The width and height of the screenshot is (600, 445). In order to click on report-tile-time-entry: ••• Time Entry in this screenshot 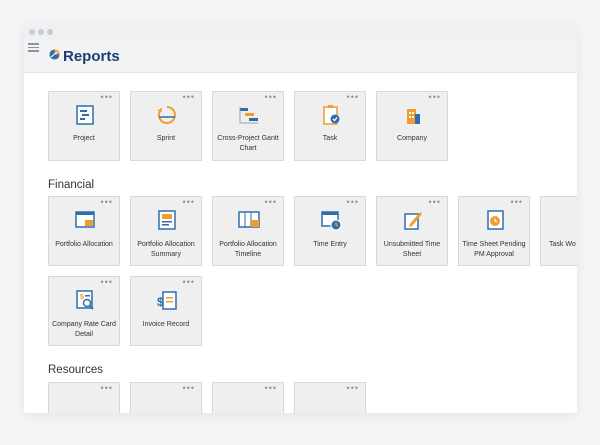, I will do `click(330, 231)`.